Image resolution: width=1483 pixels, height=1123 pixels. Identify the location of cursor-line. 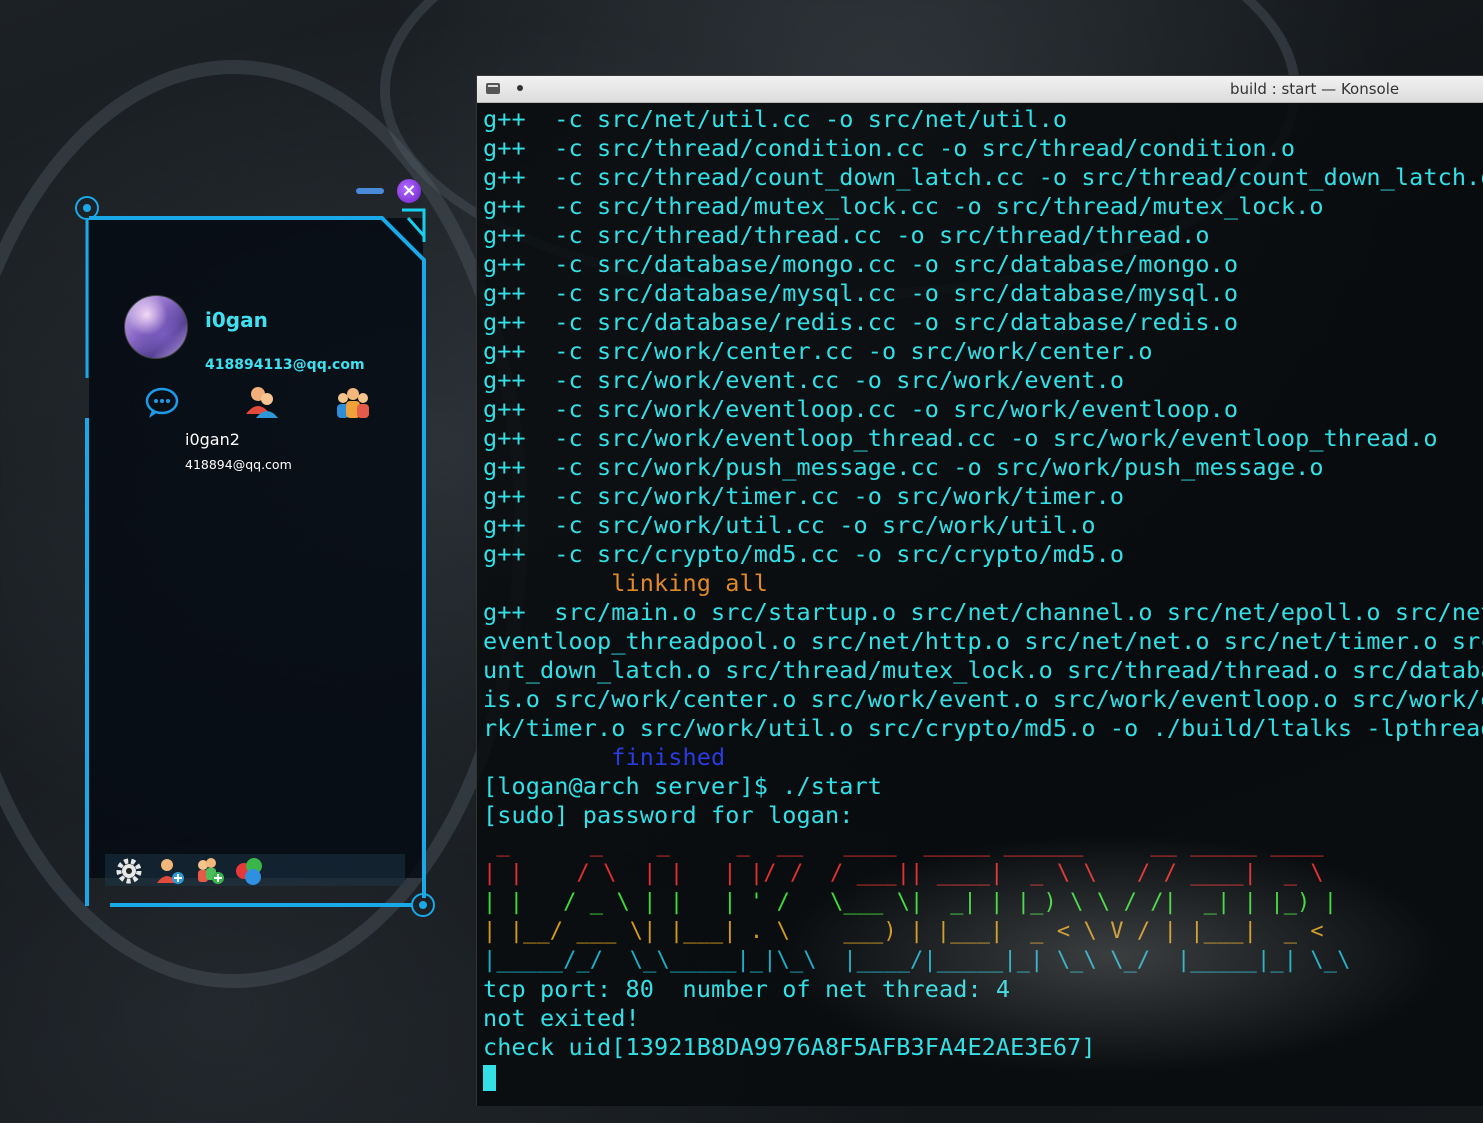
(983, 1076).